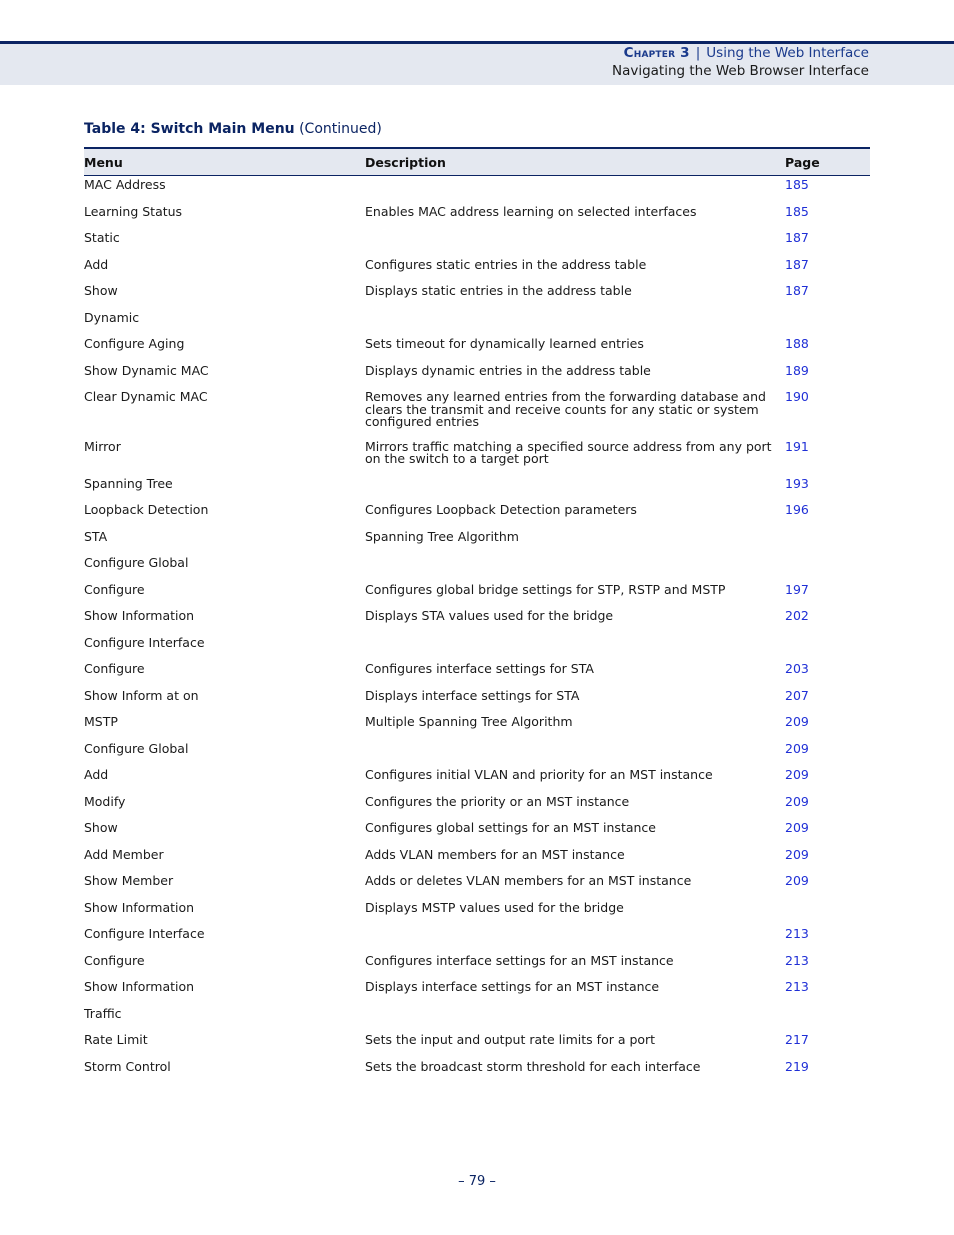 The width and height of the screenshot is (954, 1235). I want to click on page-reference-link: 188, so click(827, 348).